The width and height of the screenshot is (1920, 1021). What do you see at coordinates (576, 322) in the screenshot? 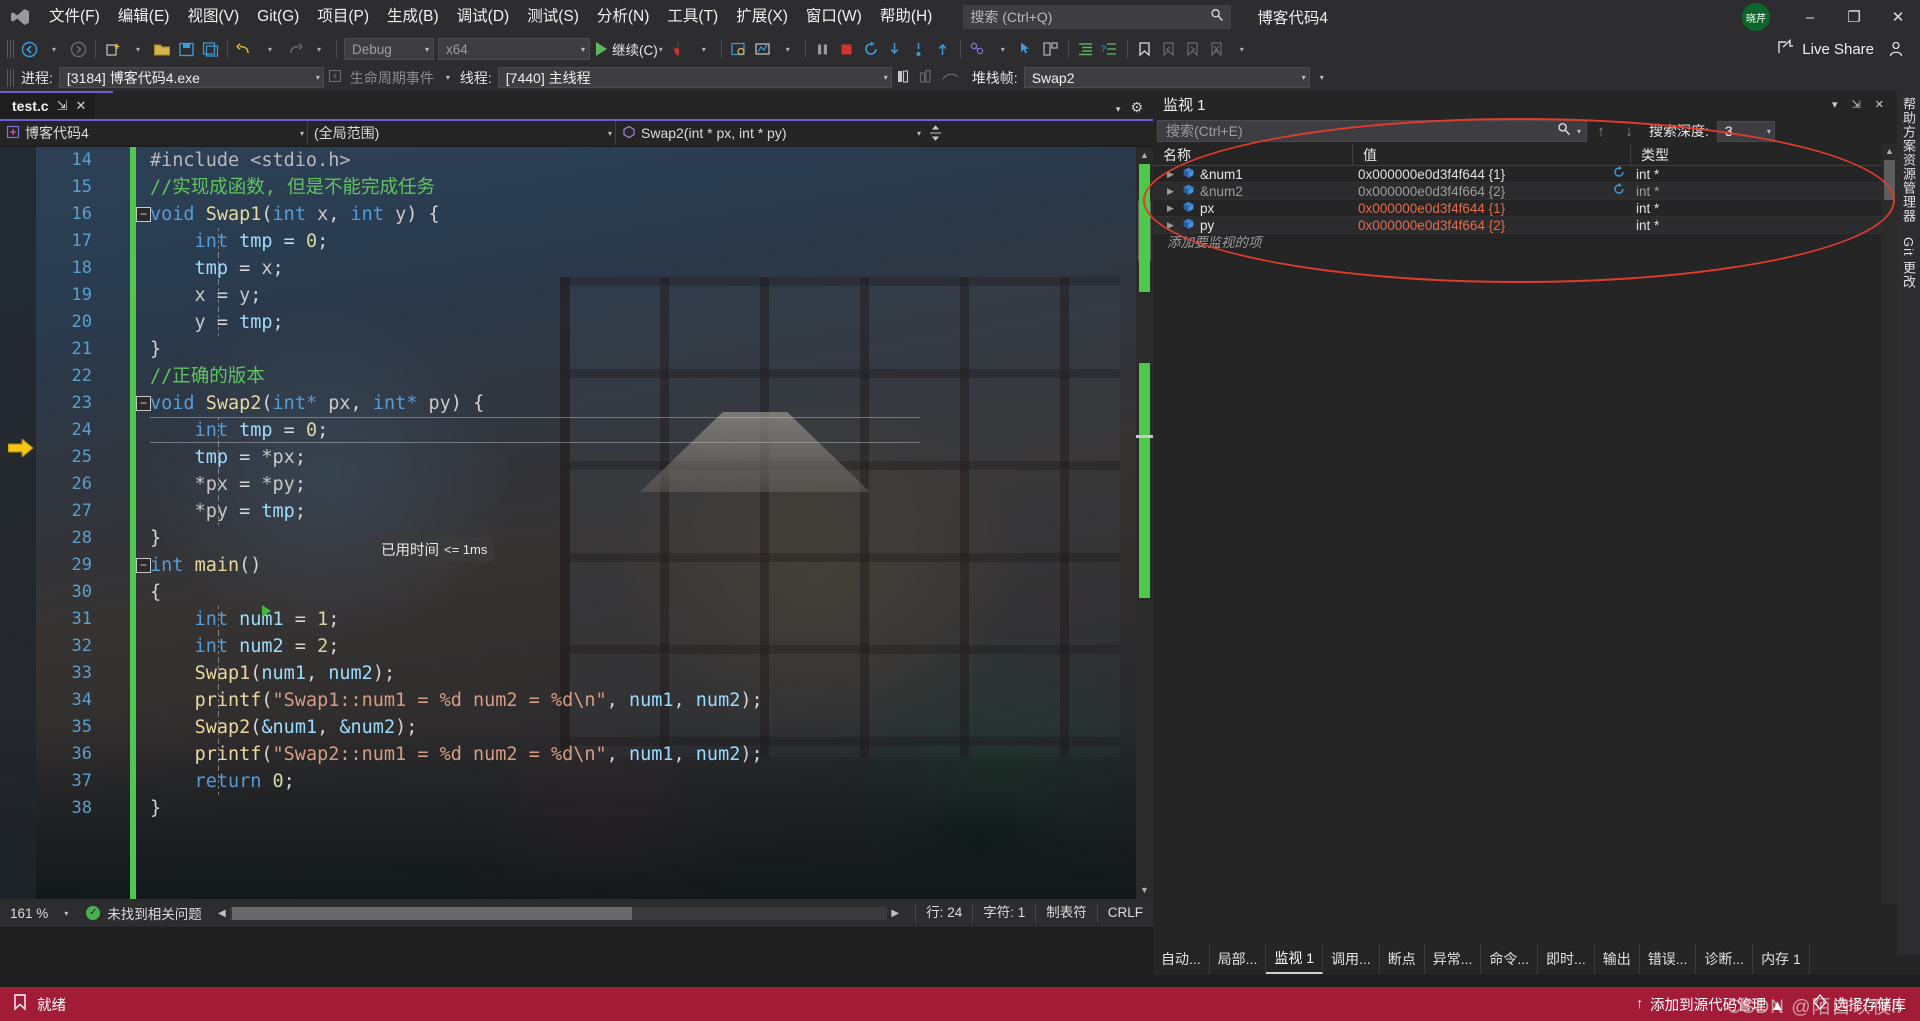
I see `code-line: 20 y = tmp;` at bounding box center [576, 322].